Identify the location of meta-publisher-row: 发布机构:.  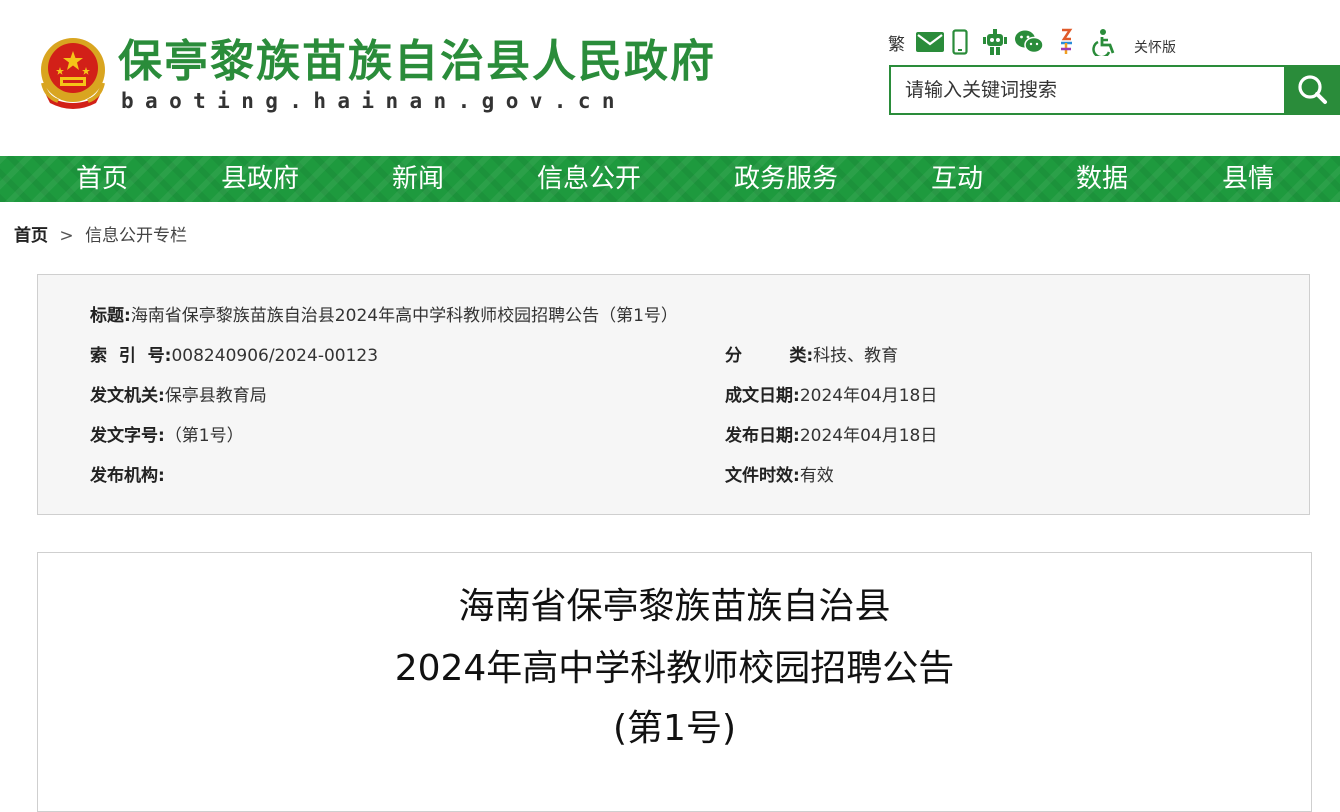
(127, 476).